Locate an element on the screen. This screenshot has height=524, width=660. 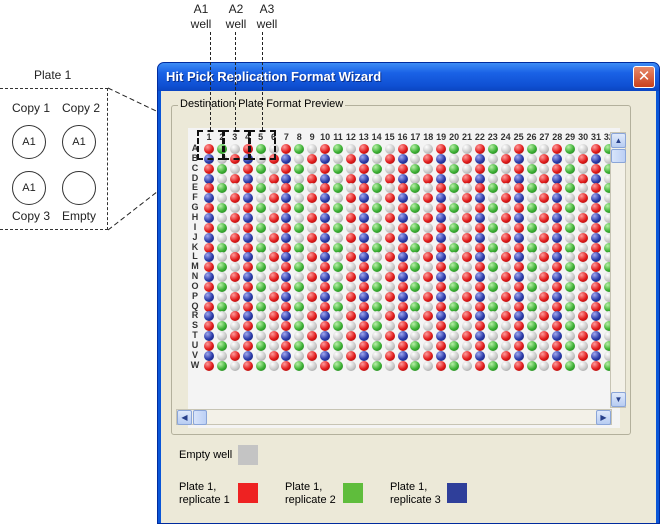
well-A22 is located at coordinates (479, 149).